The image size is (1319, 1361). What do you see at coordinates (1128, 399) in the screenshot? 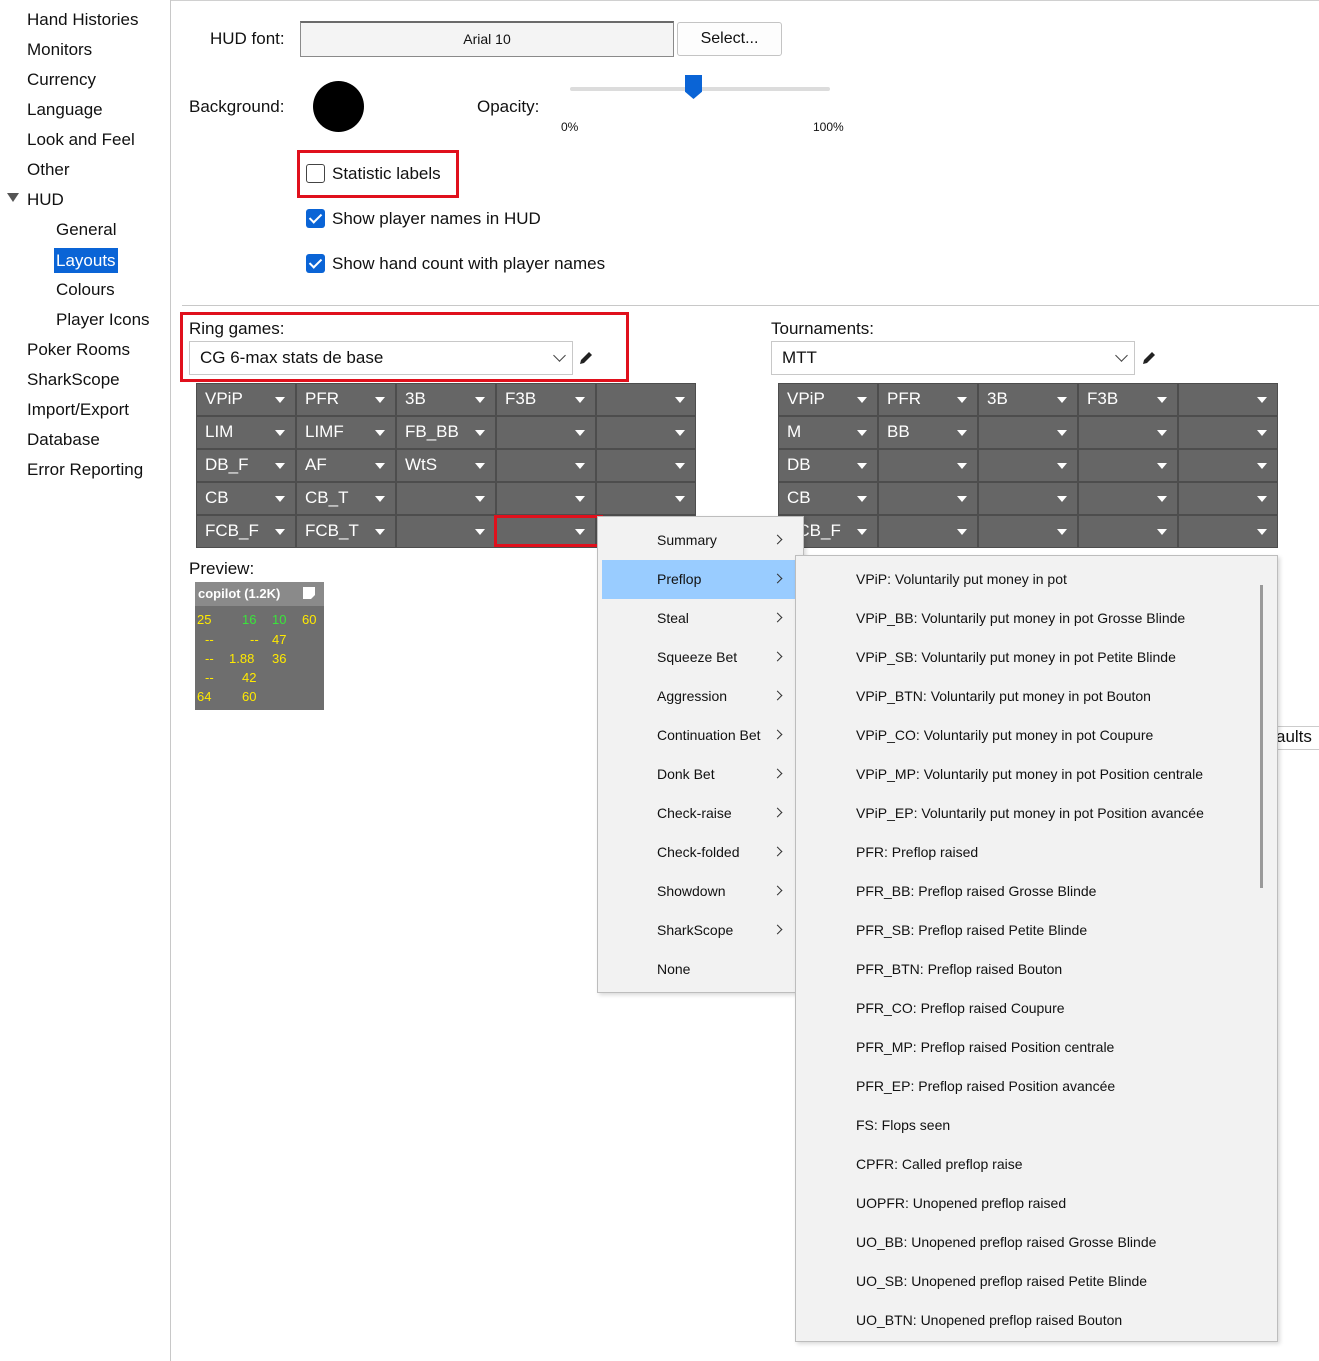
I see `stat-slot-dropdown: F3B` at bounding box center [1128, 399].